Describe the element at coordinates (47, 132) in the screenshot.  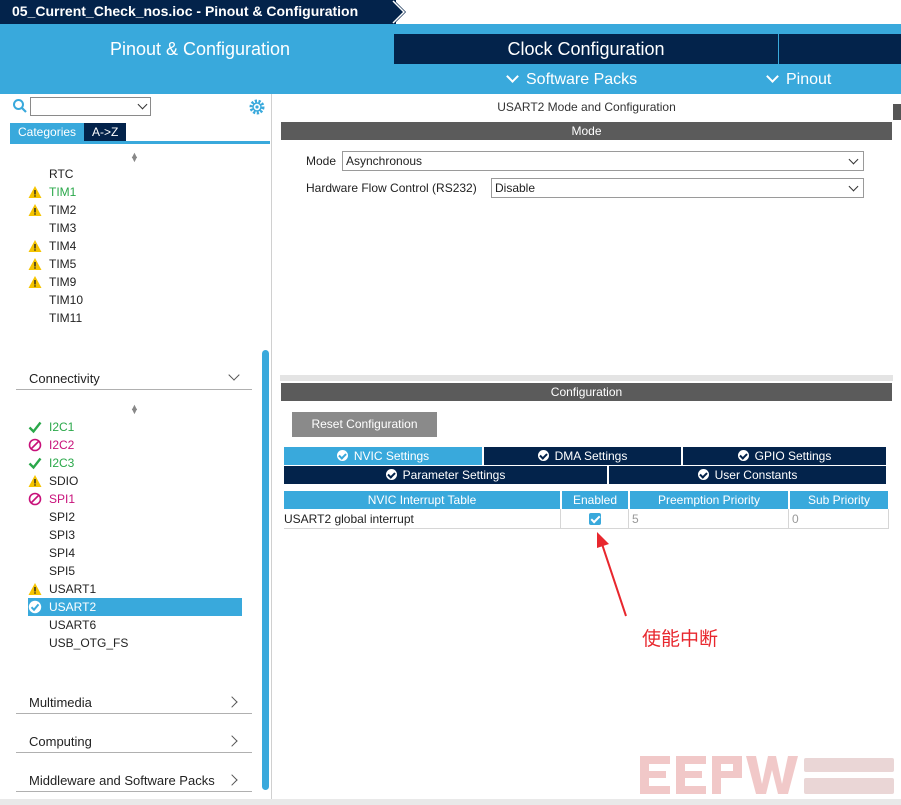
I see `tab-categories: Categories` at that location.